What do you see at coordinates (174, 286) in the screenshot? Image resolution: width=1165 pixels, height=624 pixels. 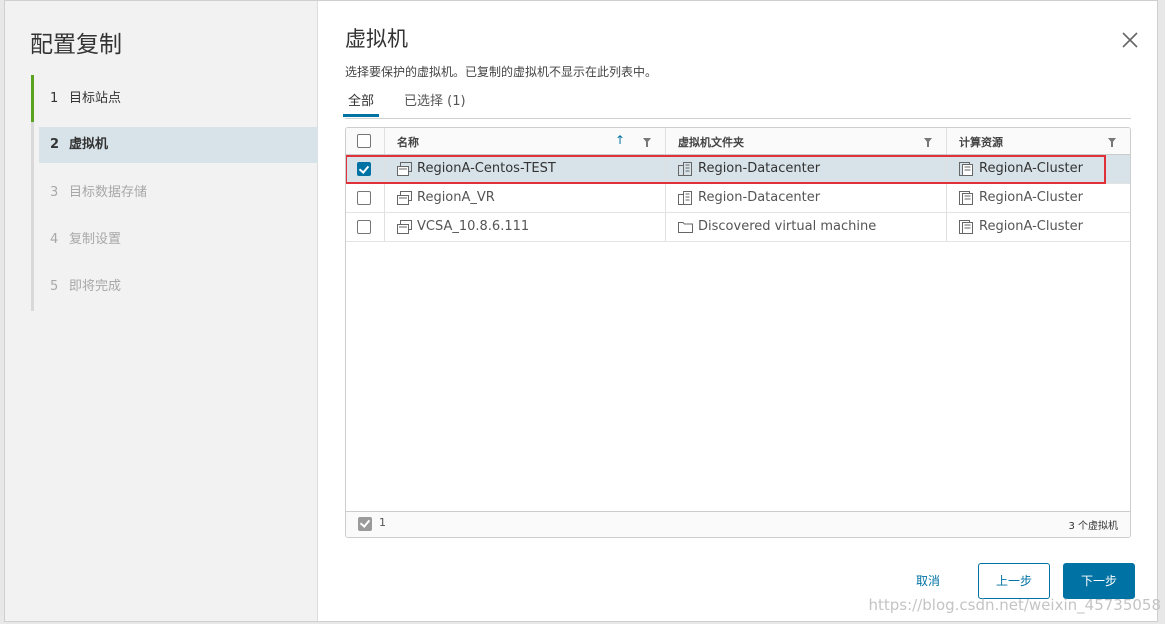 I see `step-ready-to-complete: 5 即将完成` at bounding box center [174, 286].